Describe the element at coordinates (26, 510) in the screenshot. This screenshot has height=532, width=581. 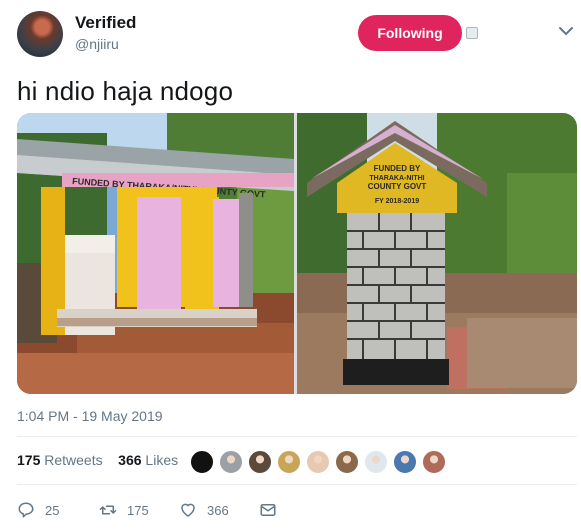
I see `reply-icon` at that location.